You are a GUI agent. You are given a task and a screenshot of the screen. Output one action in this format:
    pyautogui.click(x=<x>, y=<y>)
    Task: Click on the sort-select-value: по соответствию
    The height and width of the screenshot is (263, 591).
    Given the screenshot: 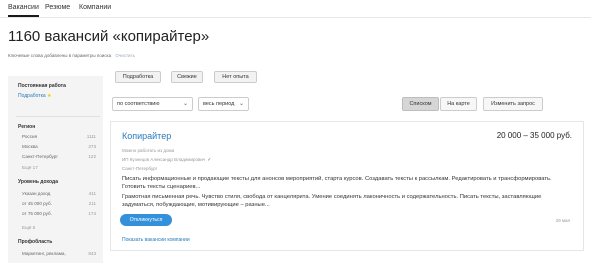 What is the action you would take?
    pyautogui.click(x=138, y=104)
    